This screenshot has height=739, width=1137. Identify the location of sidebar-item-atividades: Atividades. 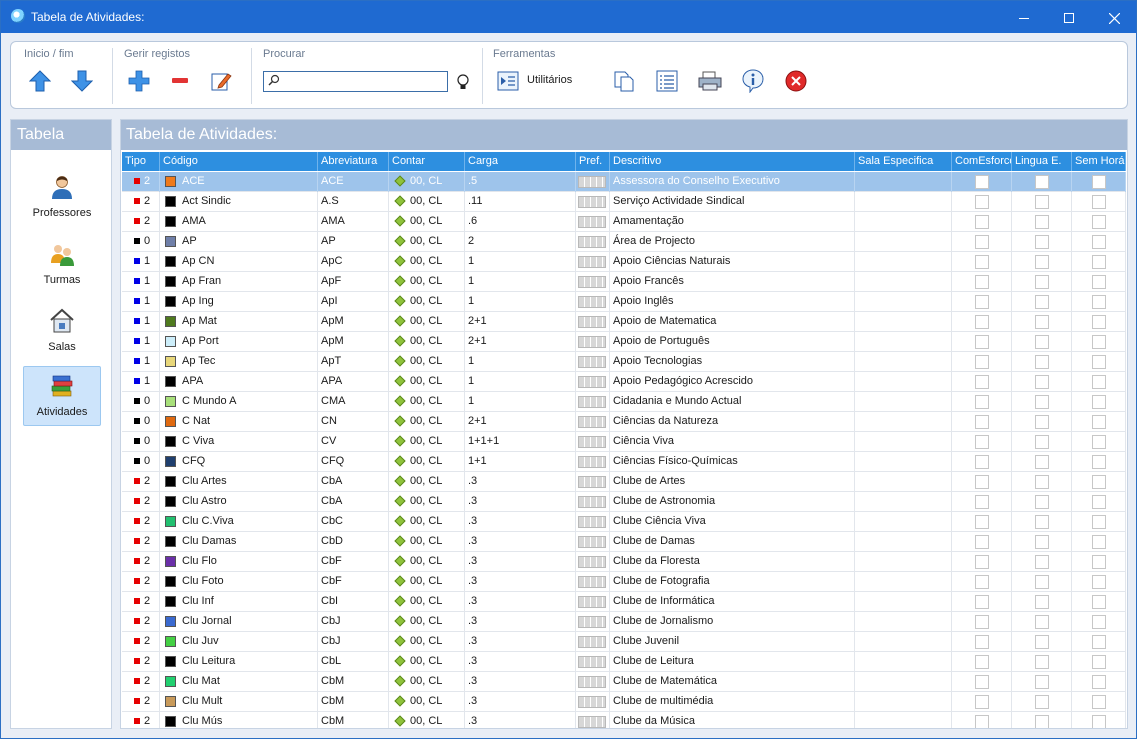
(62, 396).